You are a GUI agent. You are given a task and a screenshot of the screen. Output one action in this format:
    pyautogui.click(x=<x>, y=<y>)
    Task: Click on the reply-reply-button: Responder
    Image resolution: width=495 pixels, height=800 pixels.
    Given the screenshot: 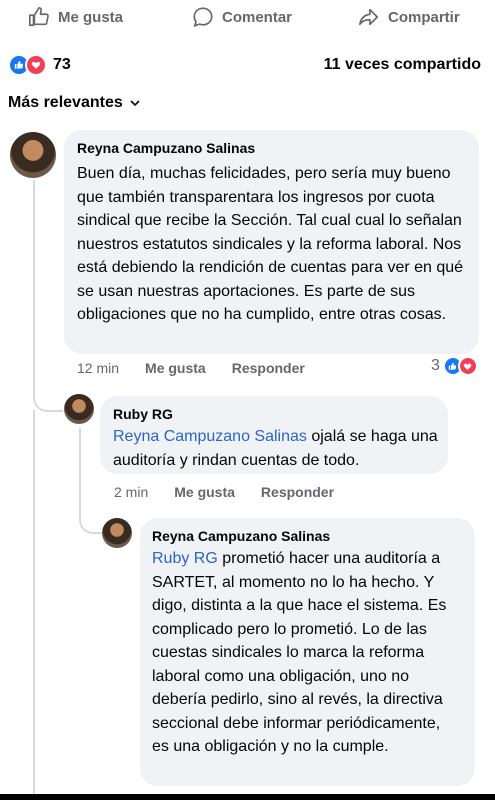 What is the action you would take?
    pyautogui.click(x=297, y=492)
    